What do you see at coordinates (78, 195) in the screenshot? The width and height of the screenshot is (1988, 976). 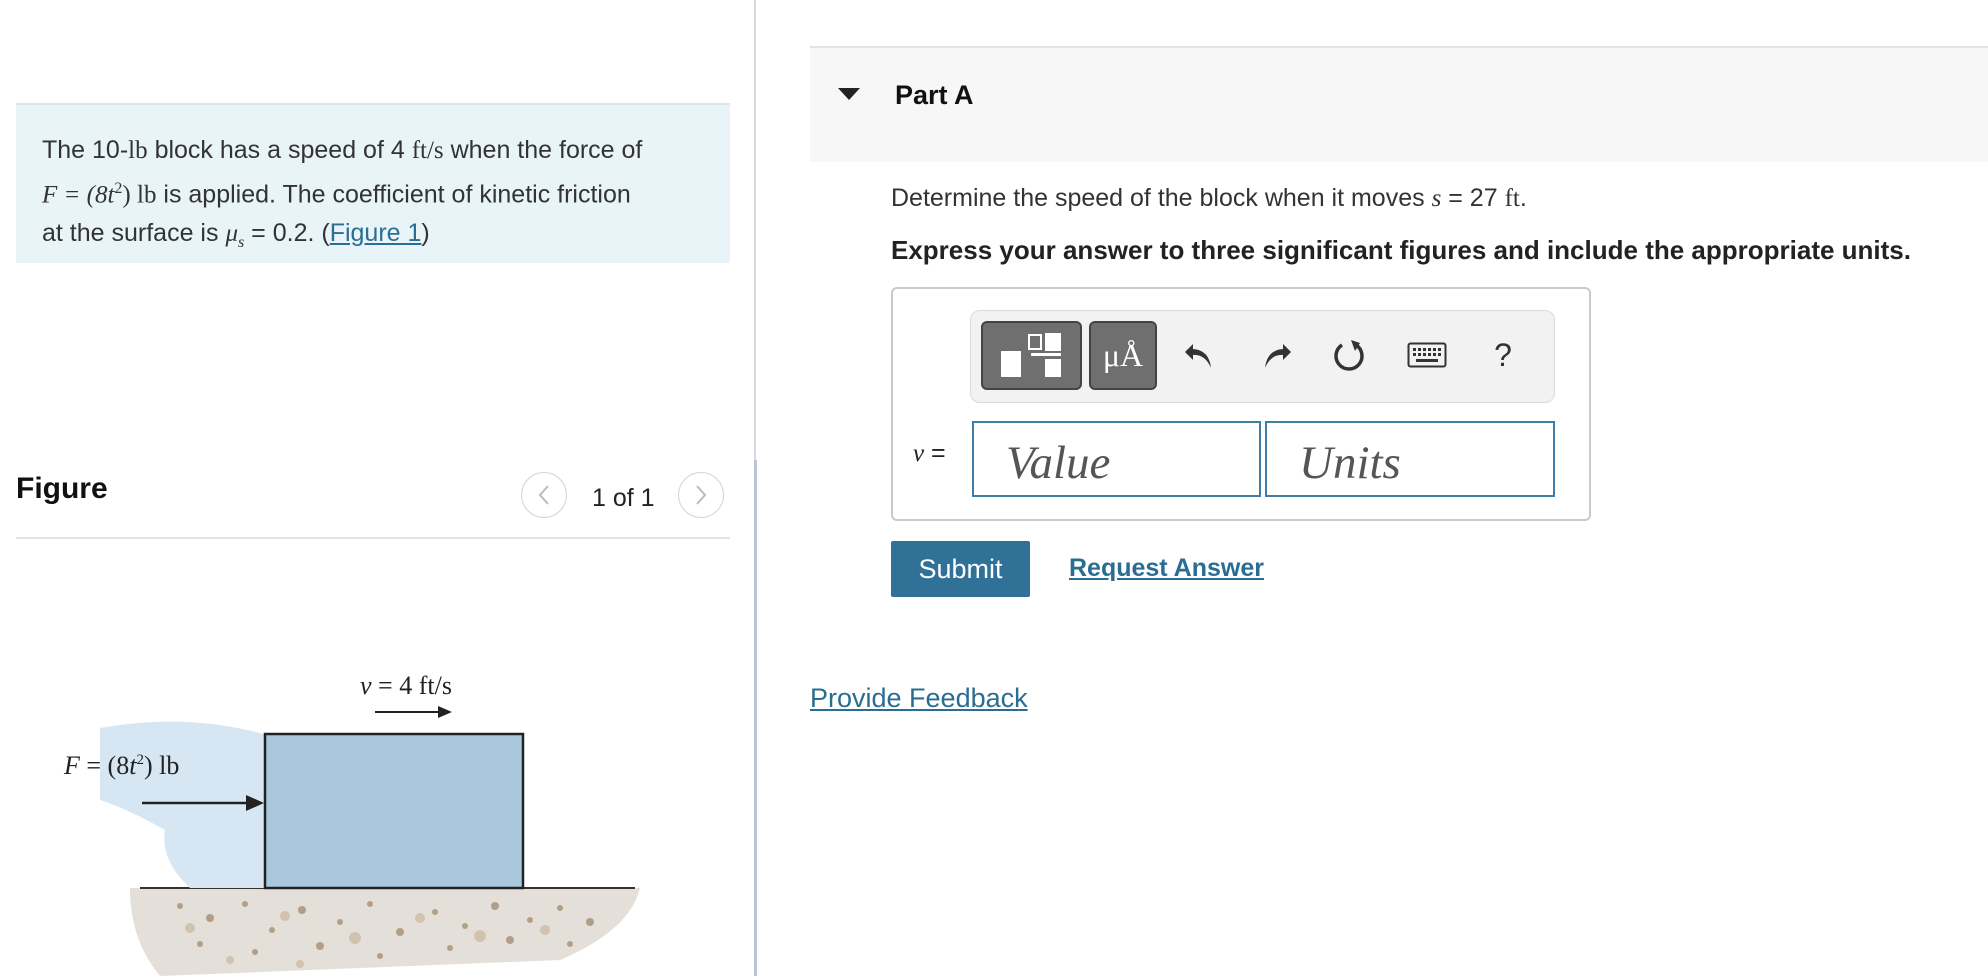 I see `force-equation: F = (8t` at bounding box center [78, 195].